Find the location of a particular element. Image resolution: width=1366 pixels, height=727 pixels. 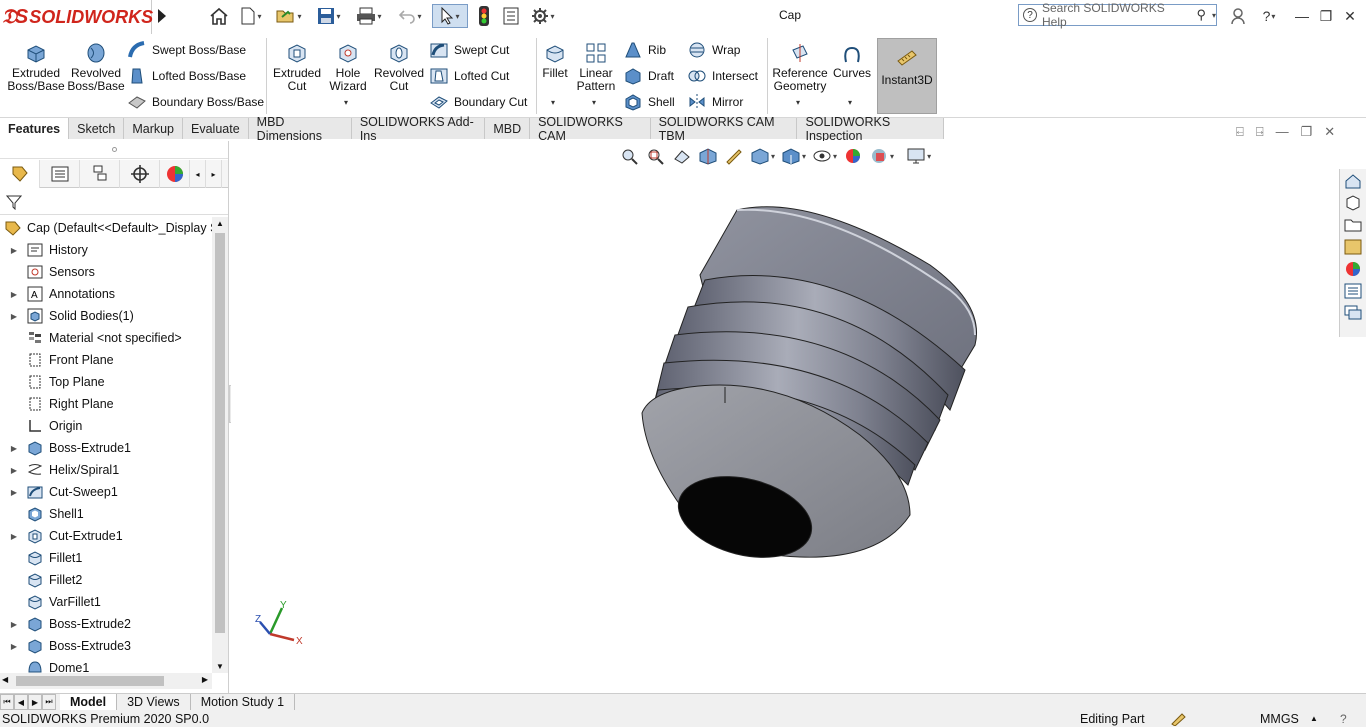

last-tab-icon: ⏭ is located at coordinates (49, 702).